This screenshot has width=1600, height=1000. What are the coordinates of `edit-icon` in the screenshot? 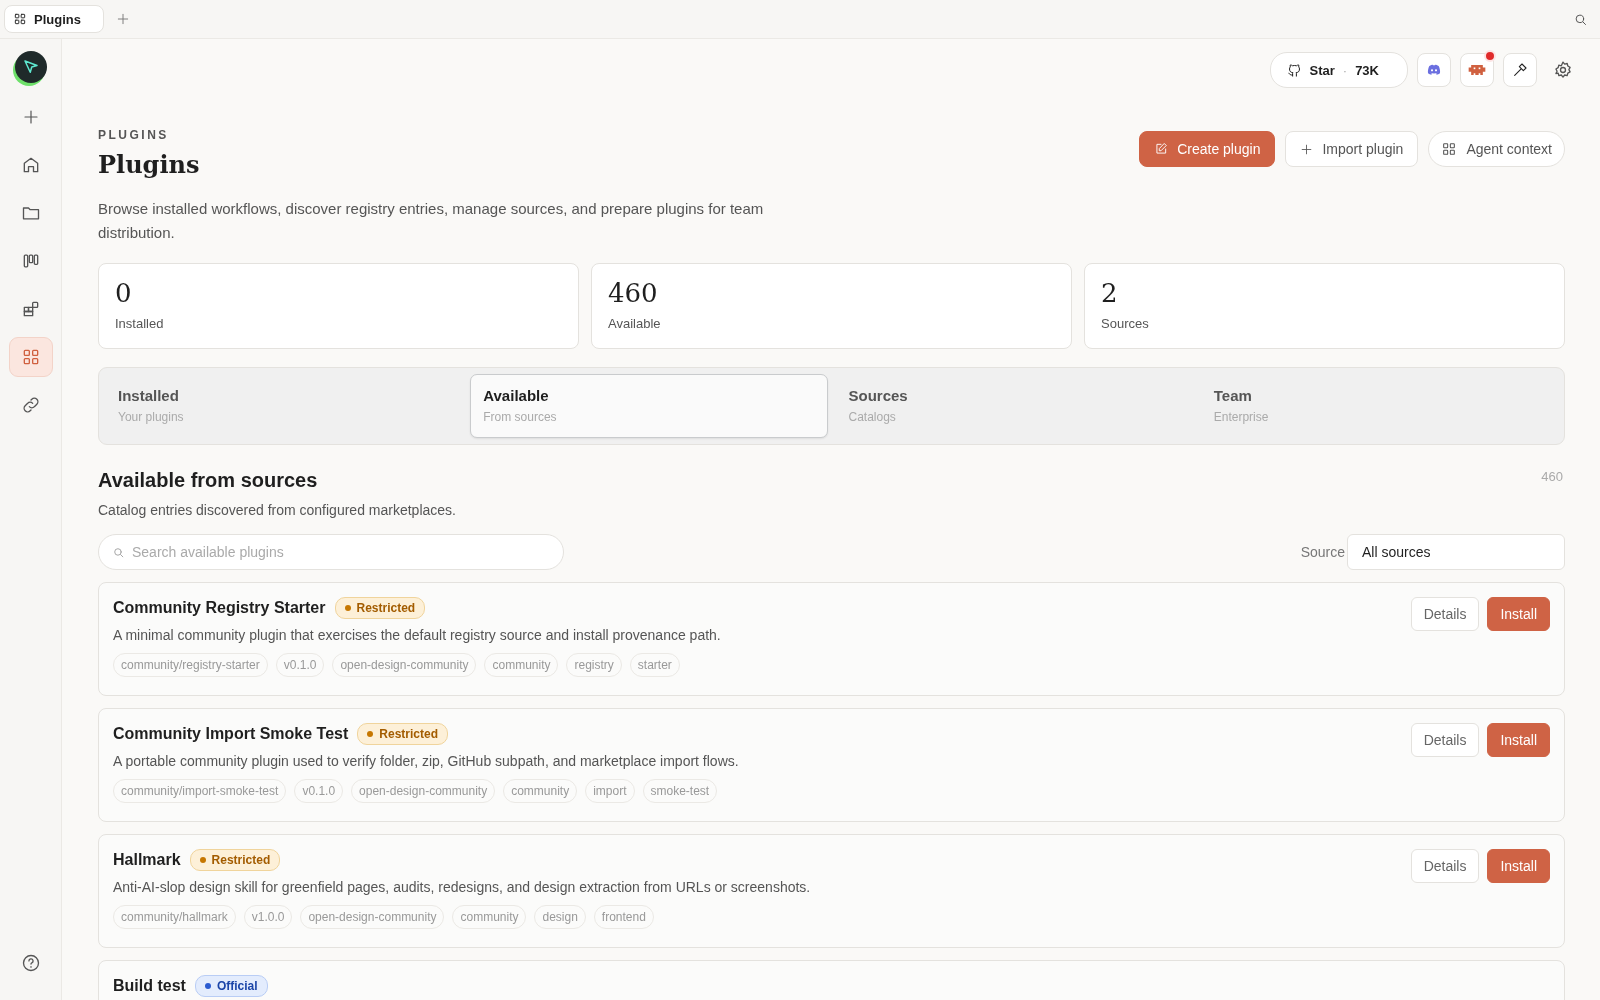 It's located at (1161, 149).